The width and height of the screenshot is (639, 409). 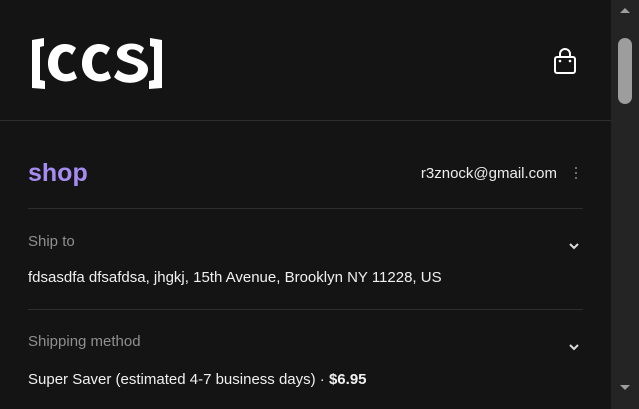 I want to click on ship-to-expand-button, so click(x=574, y=243).